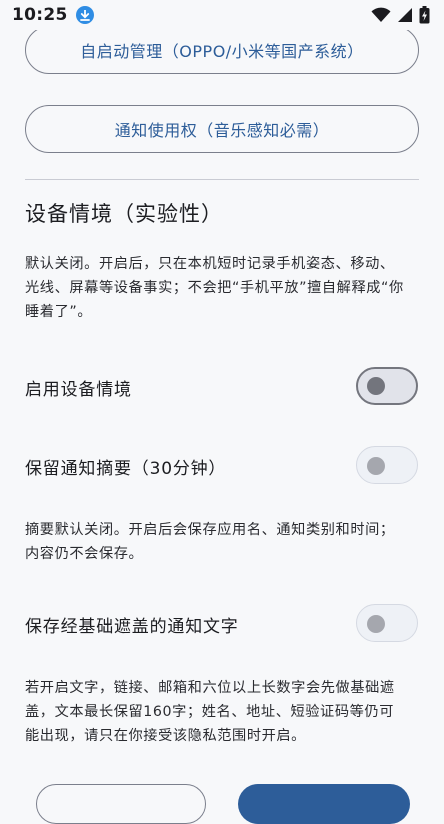  Describe the element at coordinates (210, 530) in the screenshot. I see `summary-note-line: 摘要默认关闭。开启后会保存应用名、通知类别和时间；` at that location.